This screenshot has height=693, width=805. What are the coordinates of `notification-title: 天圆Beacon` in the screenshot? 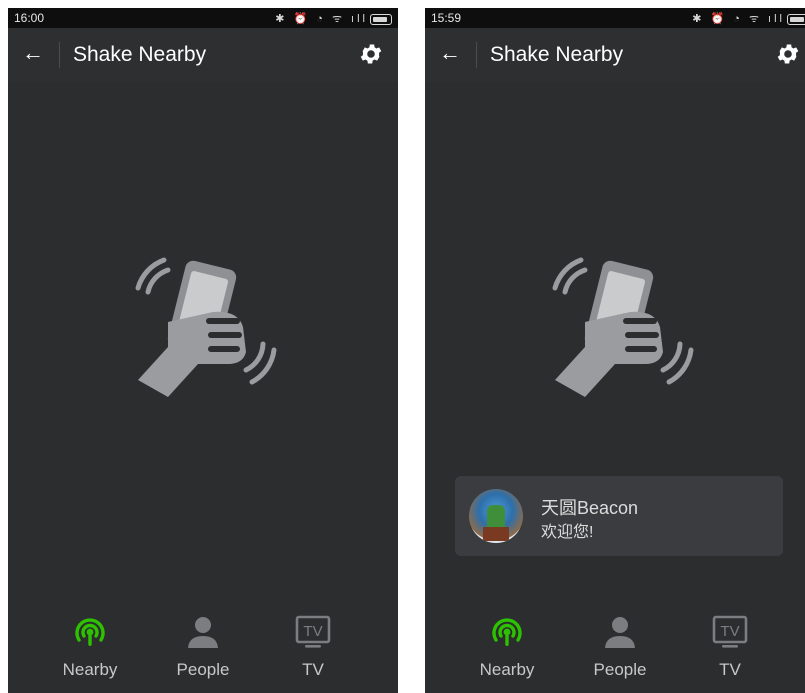 It's located at (590, 508).